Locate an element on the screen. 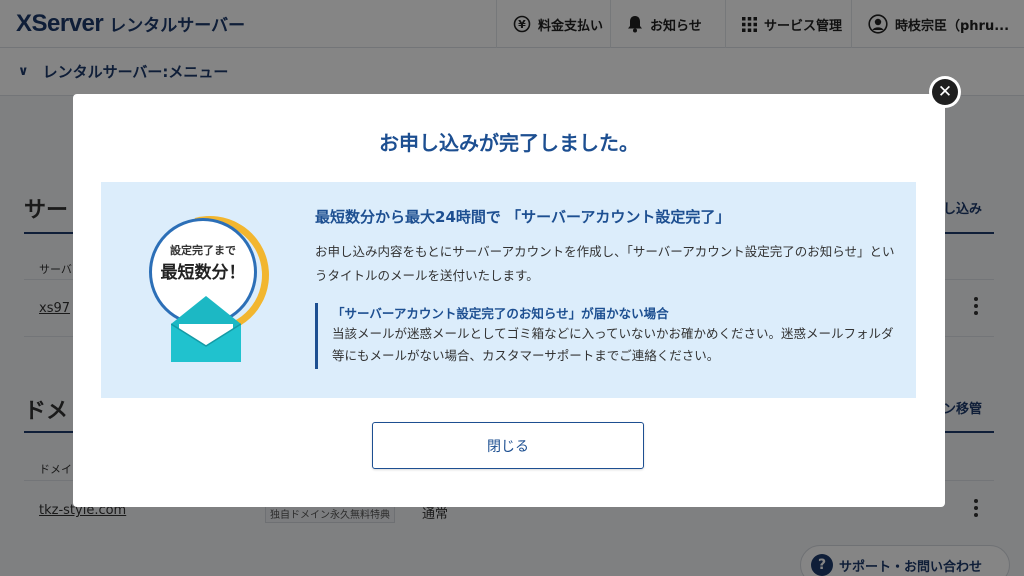 This screenshot has width=1024, height=576. badge-small-text: 設定完了まで is located at coordinates (203, 250).